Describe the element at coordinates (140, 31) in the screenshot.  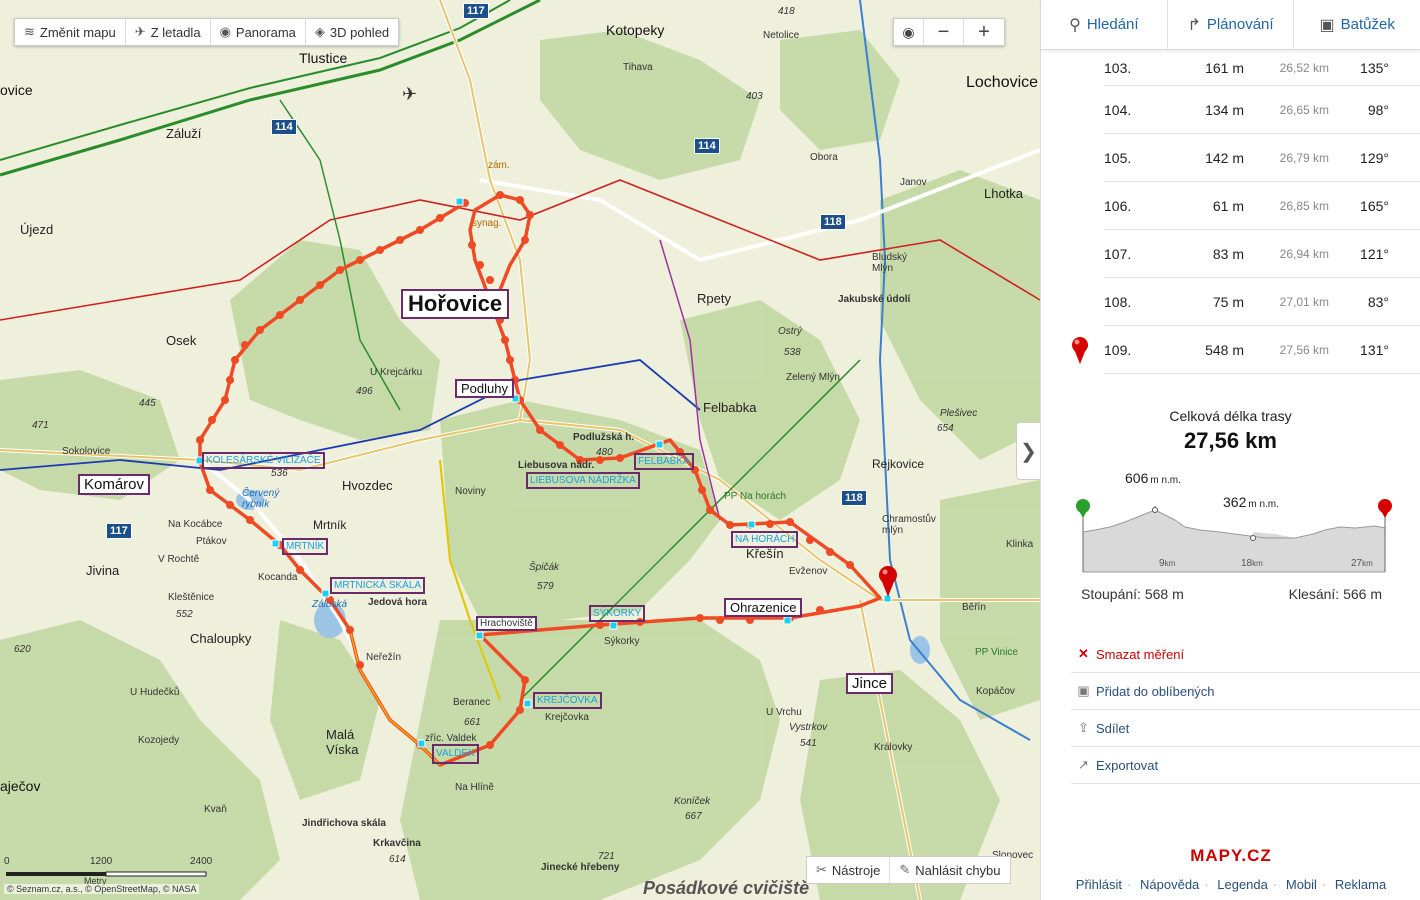
I see `plane-icon: ✈` at that location.